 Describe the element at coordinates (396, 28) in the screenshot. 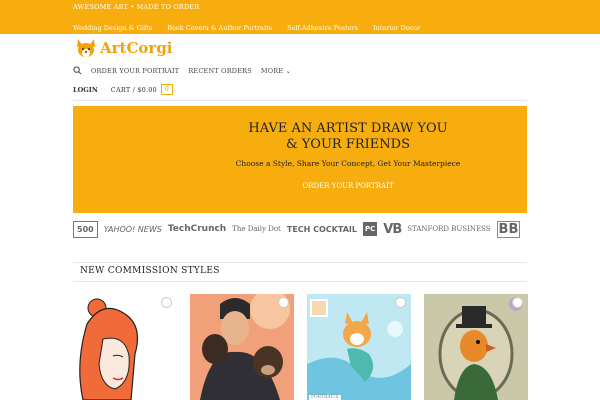

I see `top-link-interior: Interior Decor` at that location.